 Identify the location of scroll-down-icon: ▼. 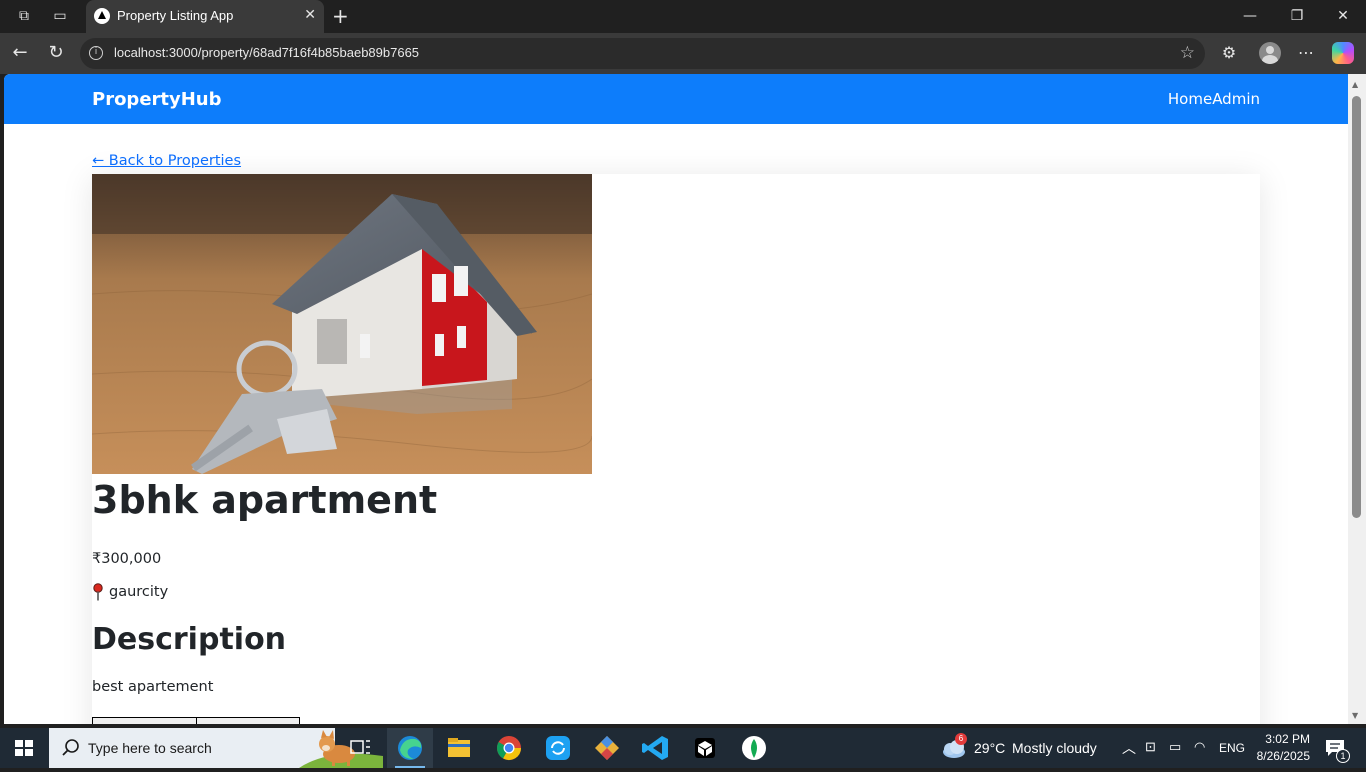
(1355, 715).